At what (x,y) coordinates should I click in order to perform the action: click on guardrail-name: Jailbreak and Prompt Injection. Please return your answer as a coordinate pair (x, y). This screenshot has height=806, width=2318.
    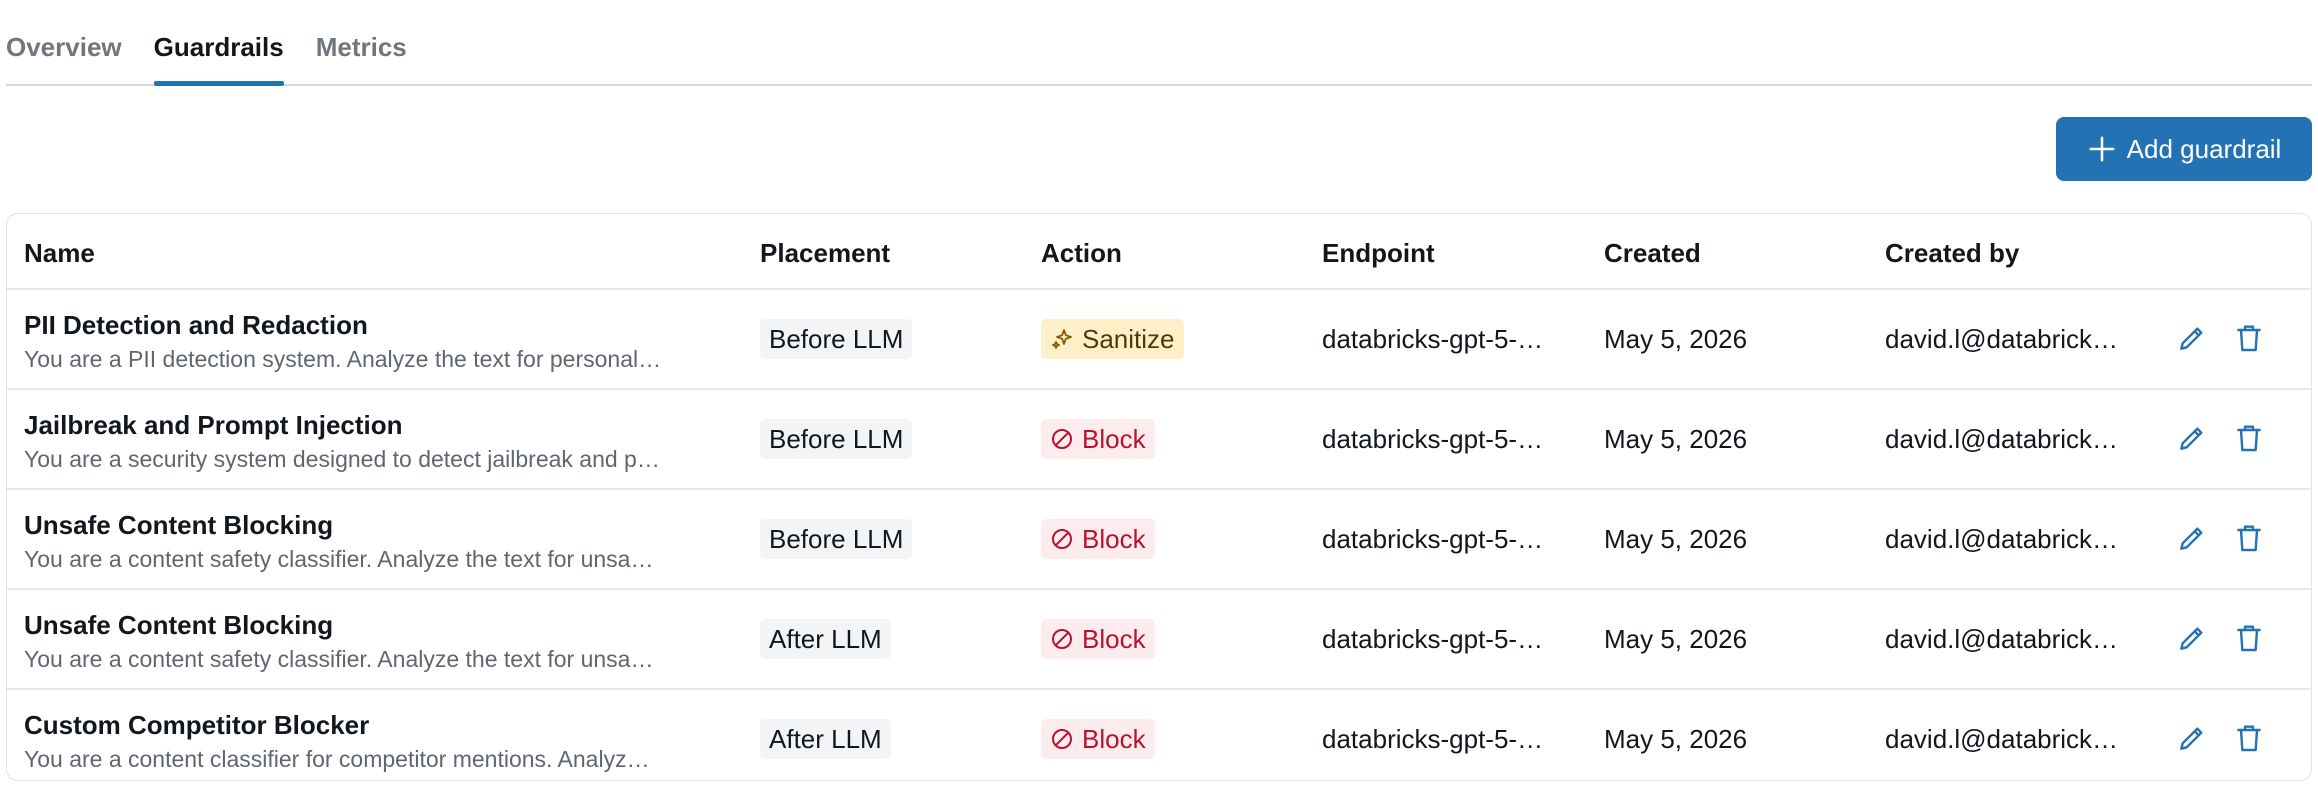
    Looking at the image, I should click on (374, 425).